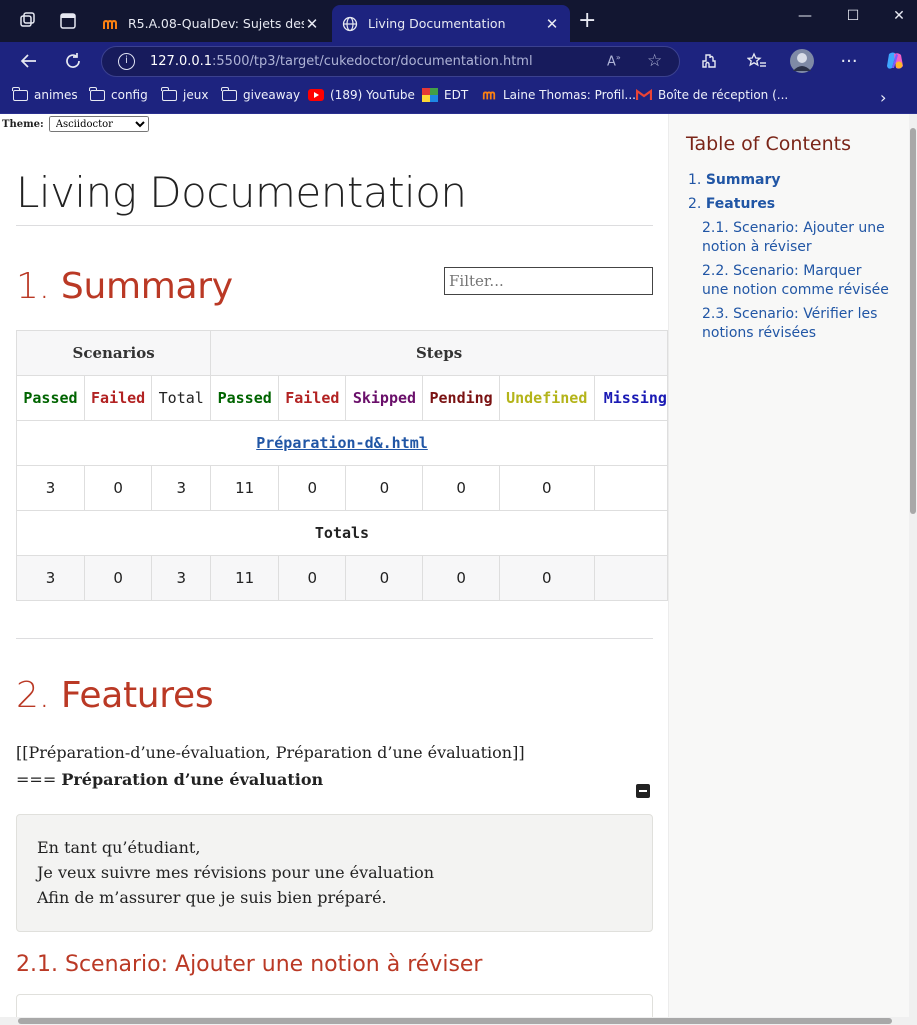 The height and width of the screenshot is (1025, 917). Describe the element at coordinates (181, 578) in the screenshot. I see `table-cell: 3` at that location.